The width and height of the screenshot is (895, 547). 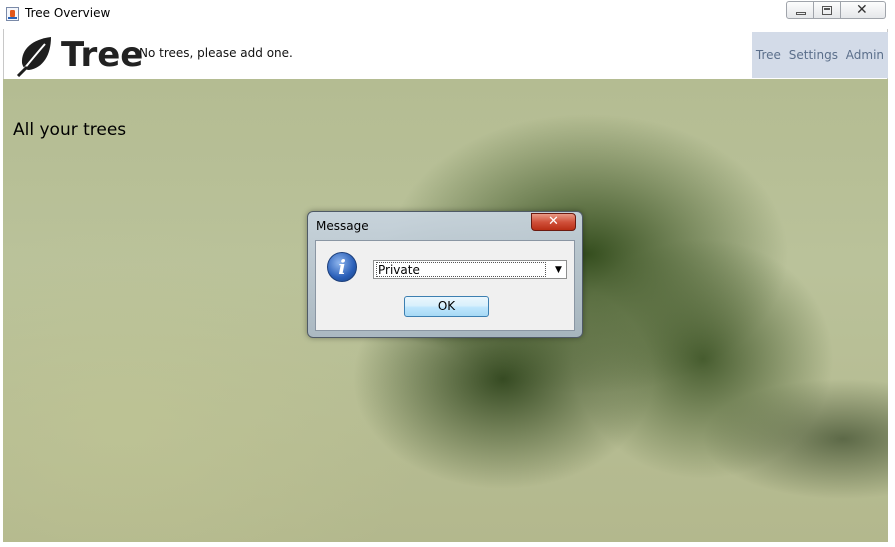 I want to click on dialog-close-button: ✕, so click(x=553, y=222).